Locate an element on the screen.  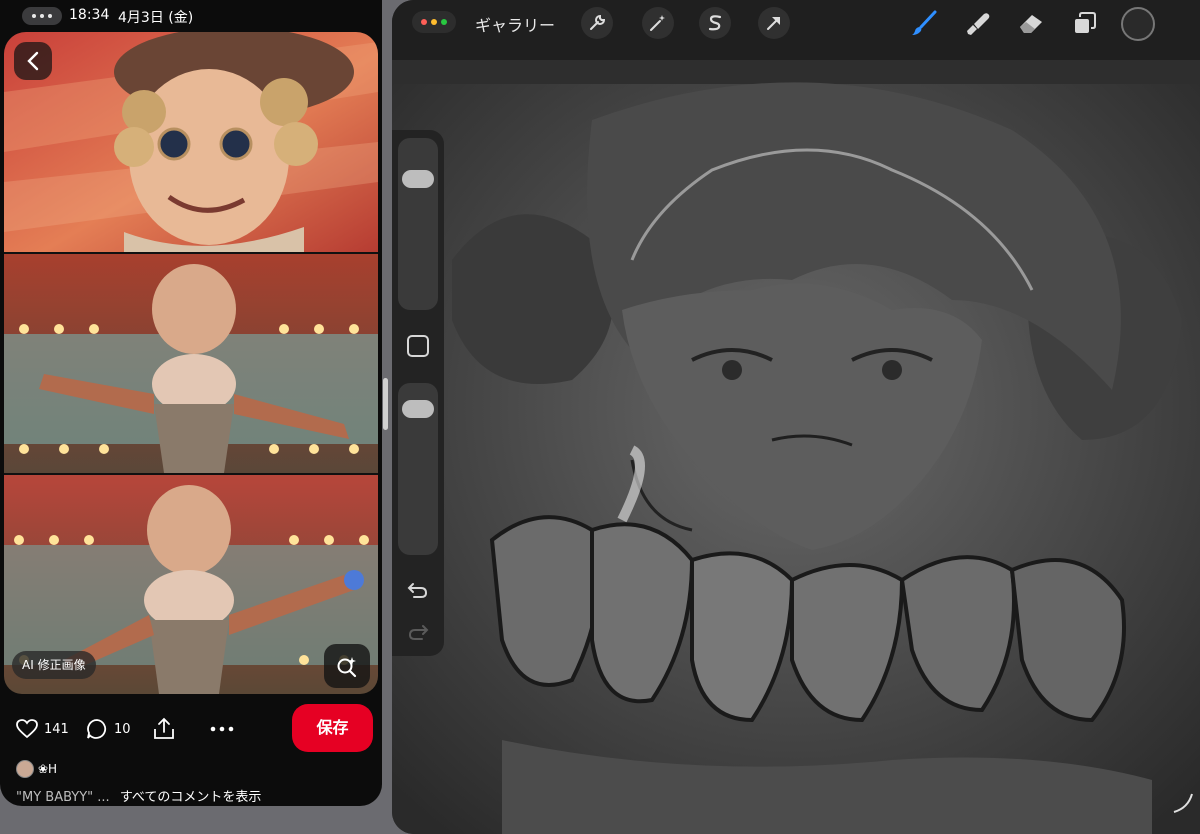
sidebar-brush-controls is located at coordinates (418, 393).